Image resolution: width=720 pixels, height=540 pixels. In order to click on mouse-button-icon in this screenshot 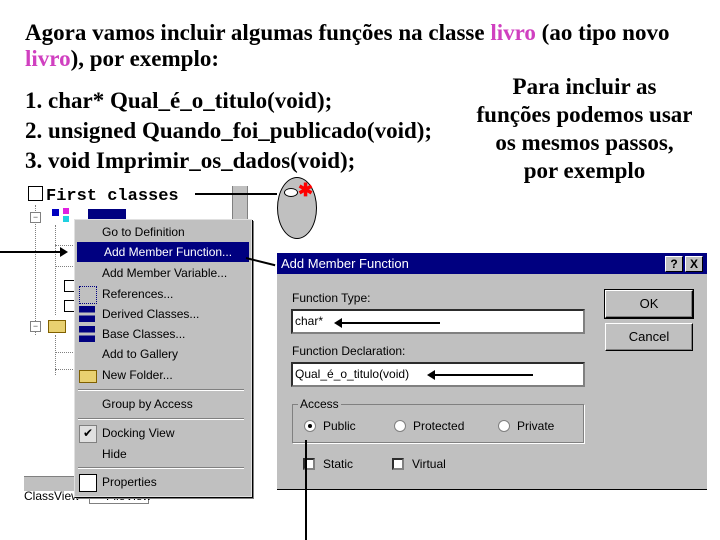, I will do `click(291, 192)`.